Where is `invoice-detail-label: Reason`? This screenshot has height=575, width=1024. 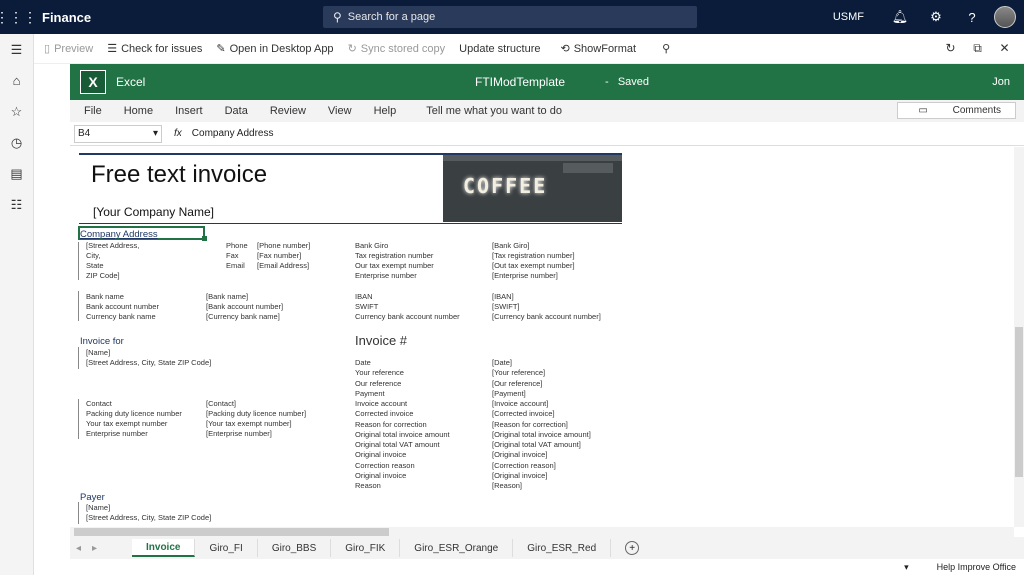 invoice-detail-label: Reason is located at coordinates (368, 485).